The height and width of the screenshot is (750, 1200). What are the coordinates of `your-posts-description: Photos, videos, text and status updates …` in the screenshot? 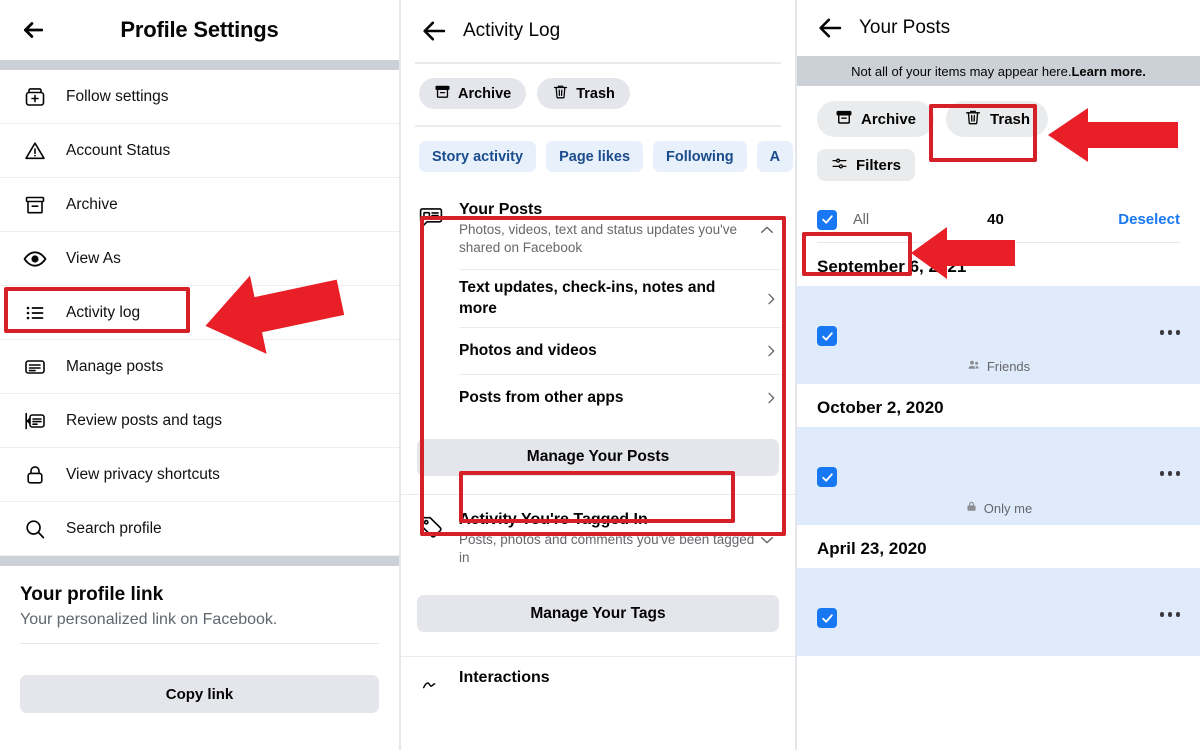 It's located at (598, 239).